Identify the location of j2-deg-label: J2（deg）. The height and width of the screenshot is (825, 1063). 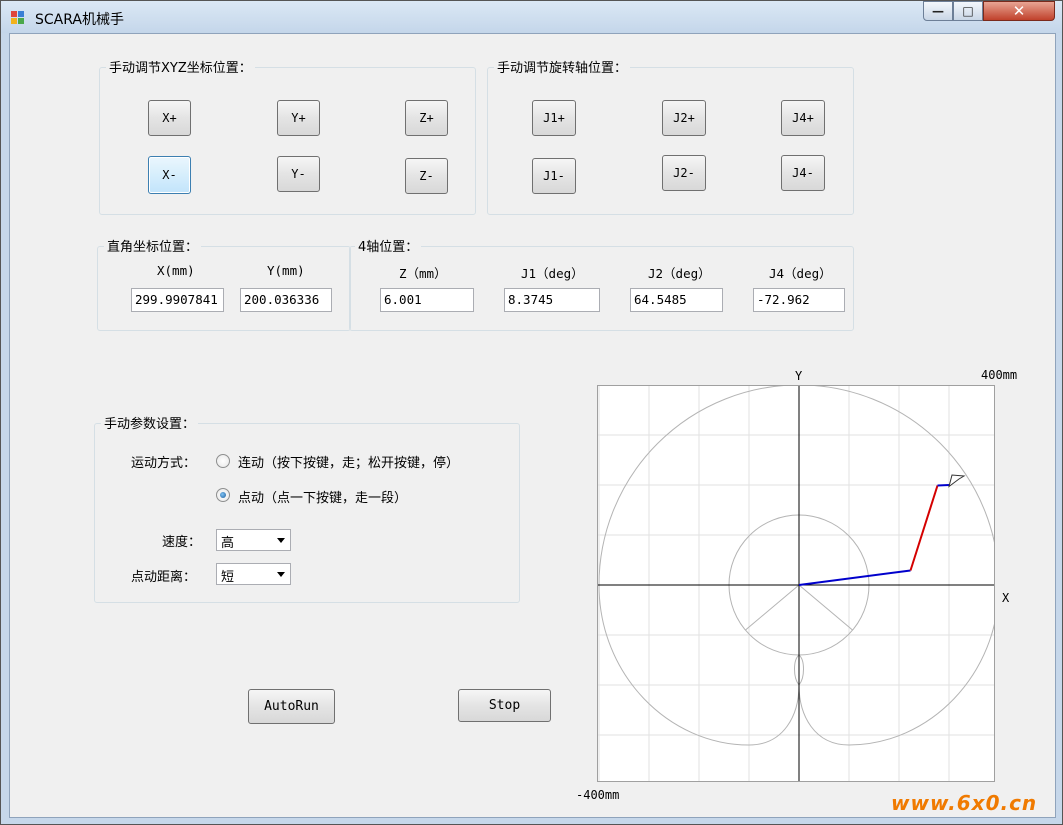
(679, 273).